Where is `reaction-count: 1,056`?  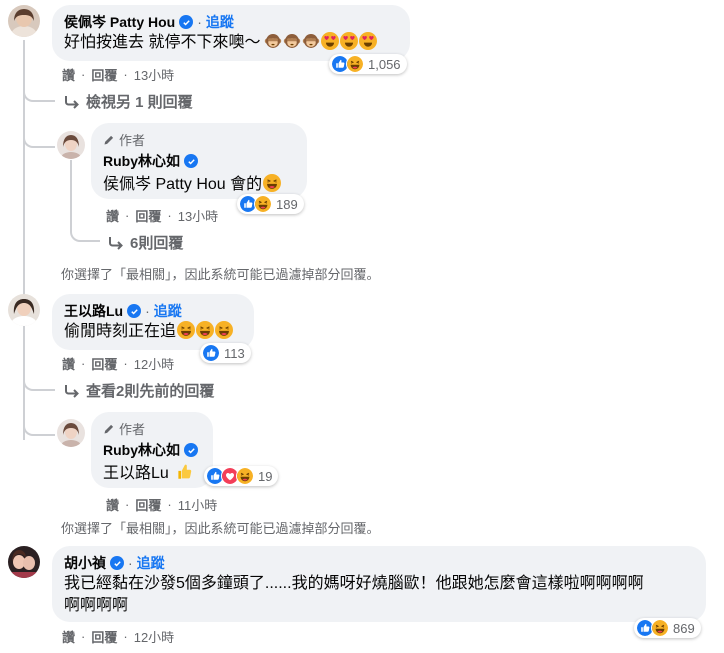 reaction-count: 1,056 is located at coordinates (384, 64).